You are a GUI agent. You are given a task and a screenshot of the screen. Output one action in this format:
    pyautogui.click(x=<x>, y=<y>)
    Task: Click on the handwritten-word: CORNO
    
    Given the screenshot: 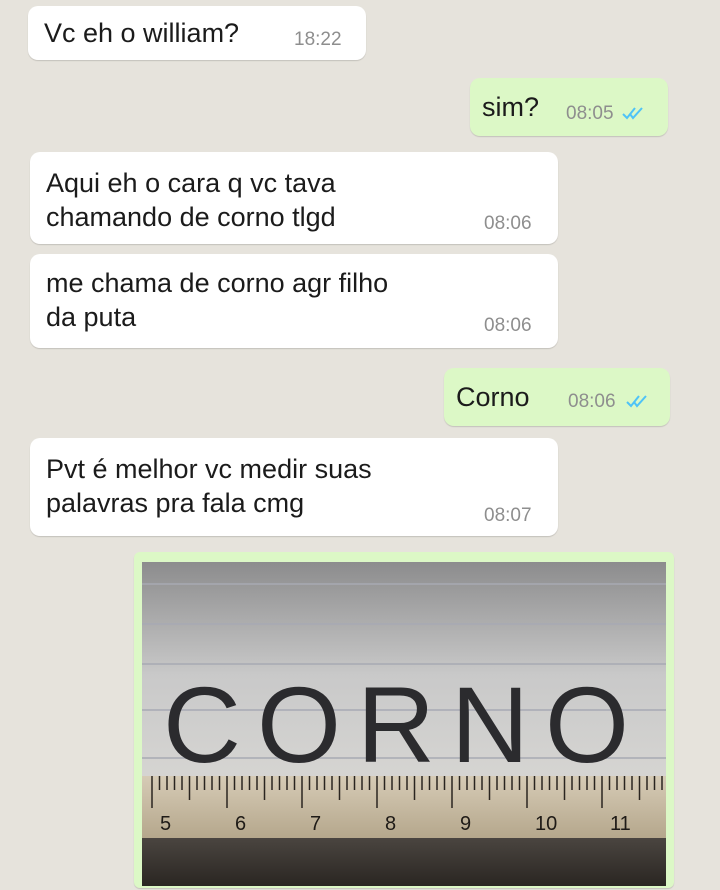 What is the action you would take?
    pyautogui.click(x=404, y=724)
    